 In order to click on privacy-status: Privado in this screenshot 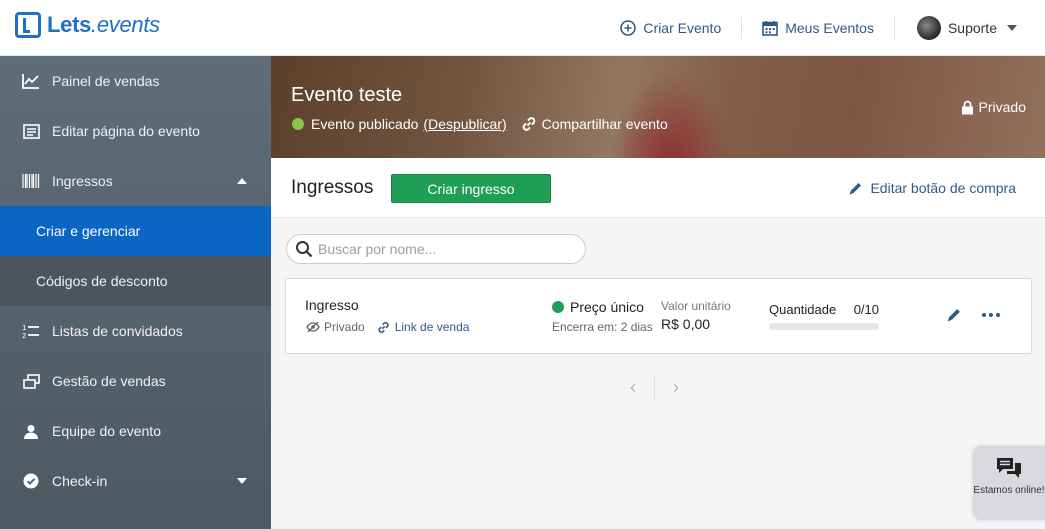, I will do `click(993, 107)`.